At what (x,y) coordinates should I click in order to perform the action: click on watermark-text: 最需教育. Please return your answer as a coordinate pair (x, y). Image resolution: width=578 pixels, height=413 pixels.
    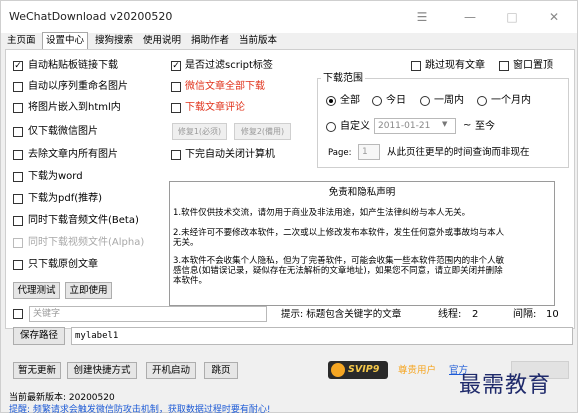
    Looking at the image, I should click on (505, 385).